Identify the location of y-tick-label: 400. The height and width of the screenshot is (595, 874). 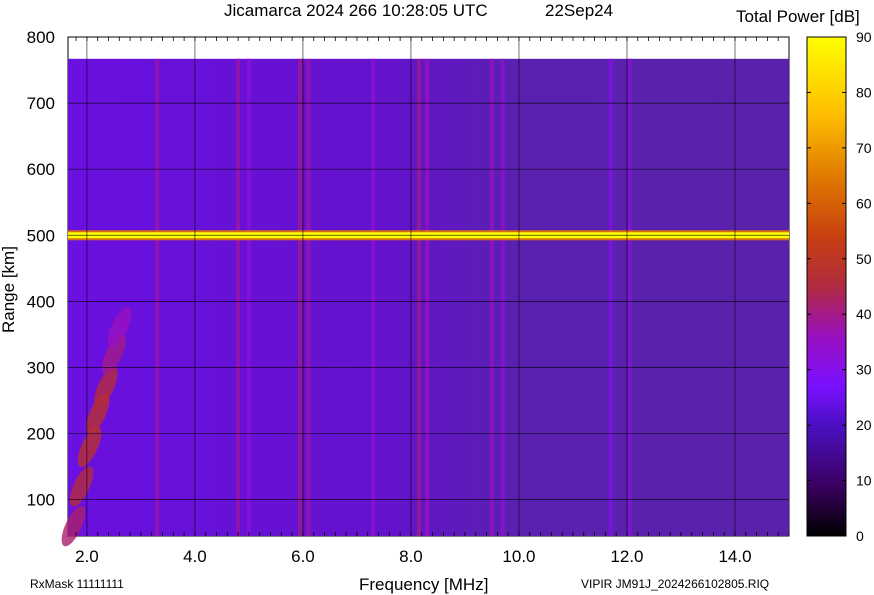
(41, 301).